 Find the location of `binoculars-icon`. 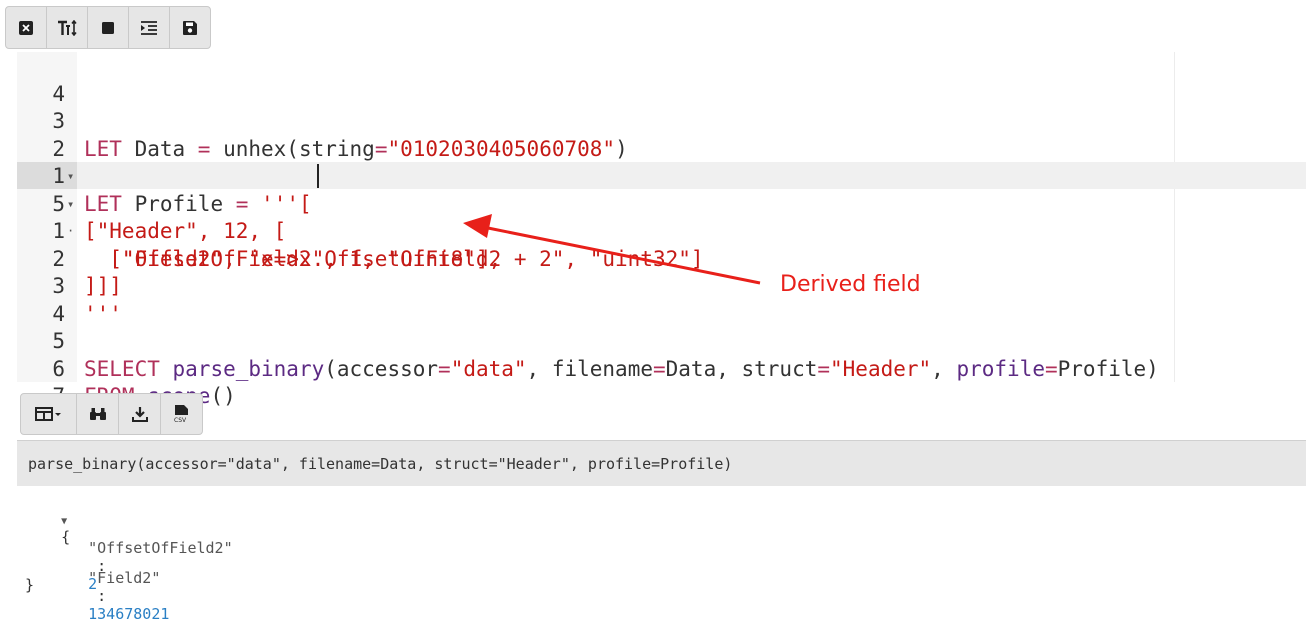

binoculars-icon is located at coordinates (97, 414).